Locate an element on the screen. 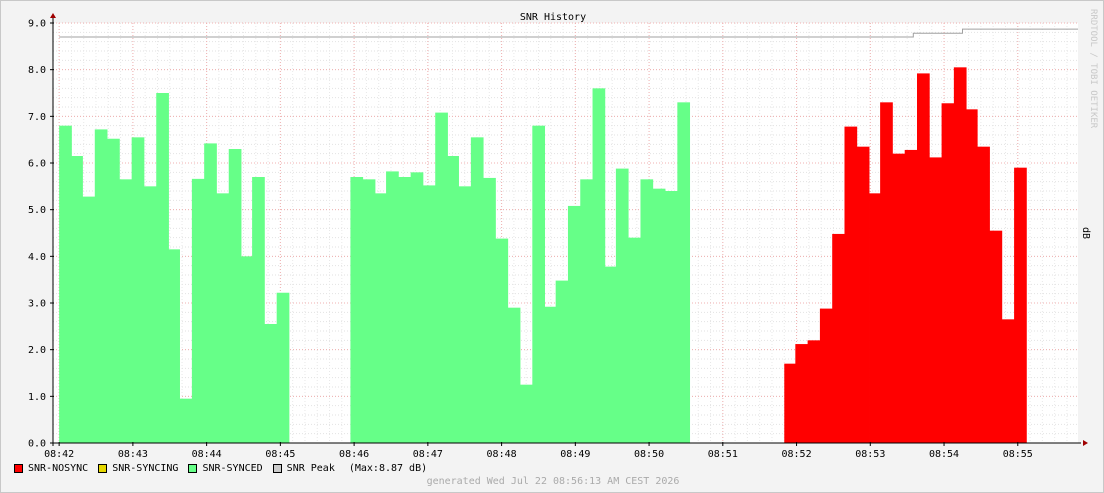  x-axis-arrow is located at coordinates (1085, 443).